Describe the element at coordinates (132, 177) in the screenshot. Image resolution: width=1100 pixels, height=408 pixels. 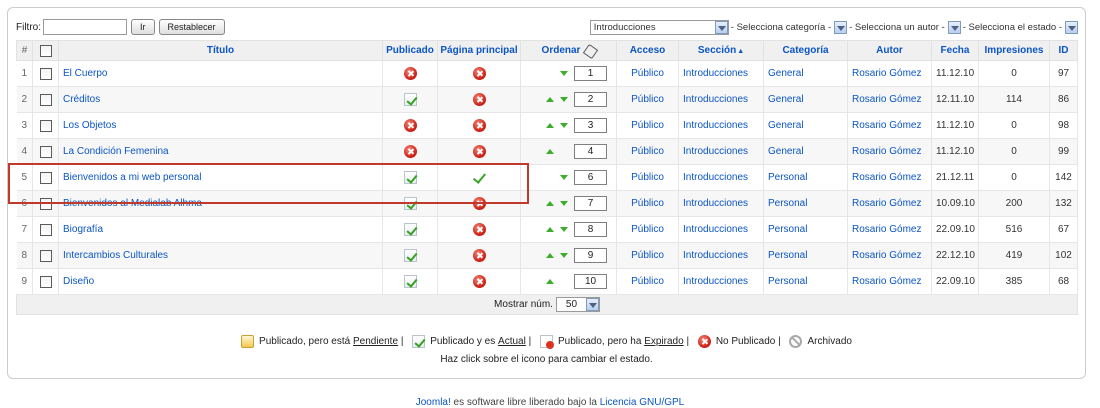
I see `row-title-link: Bienvenidos a mi web personal` at that location.